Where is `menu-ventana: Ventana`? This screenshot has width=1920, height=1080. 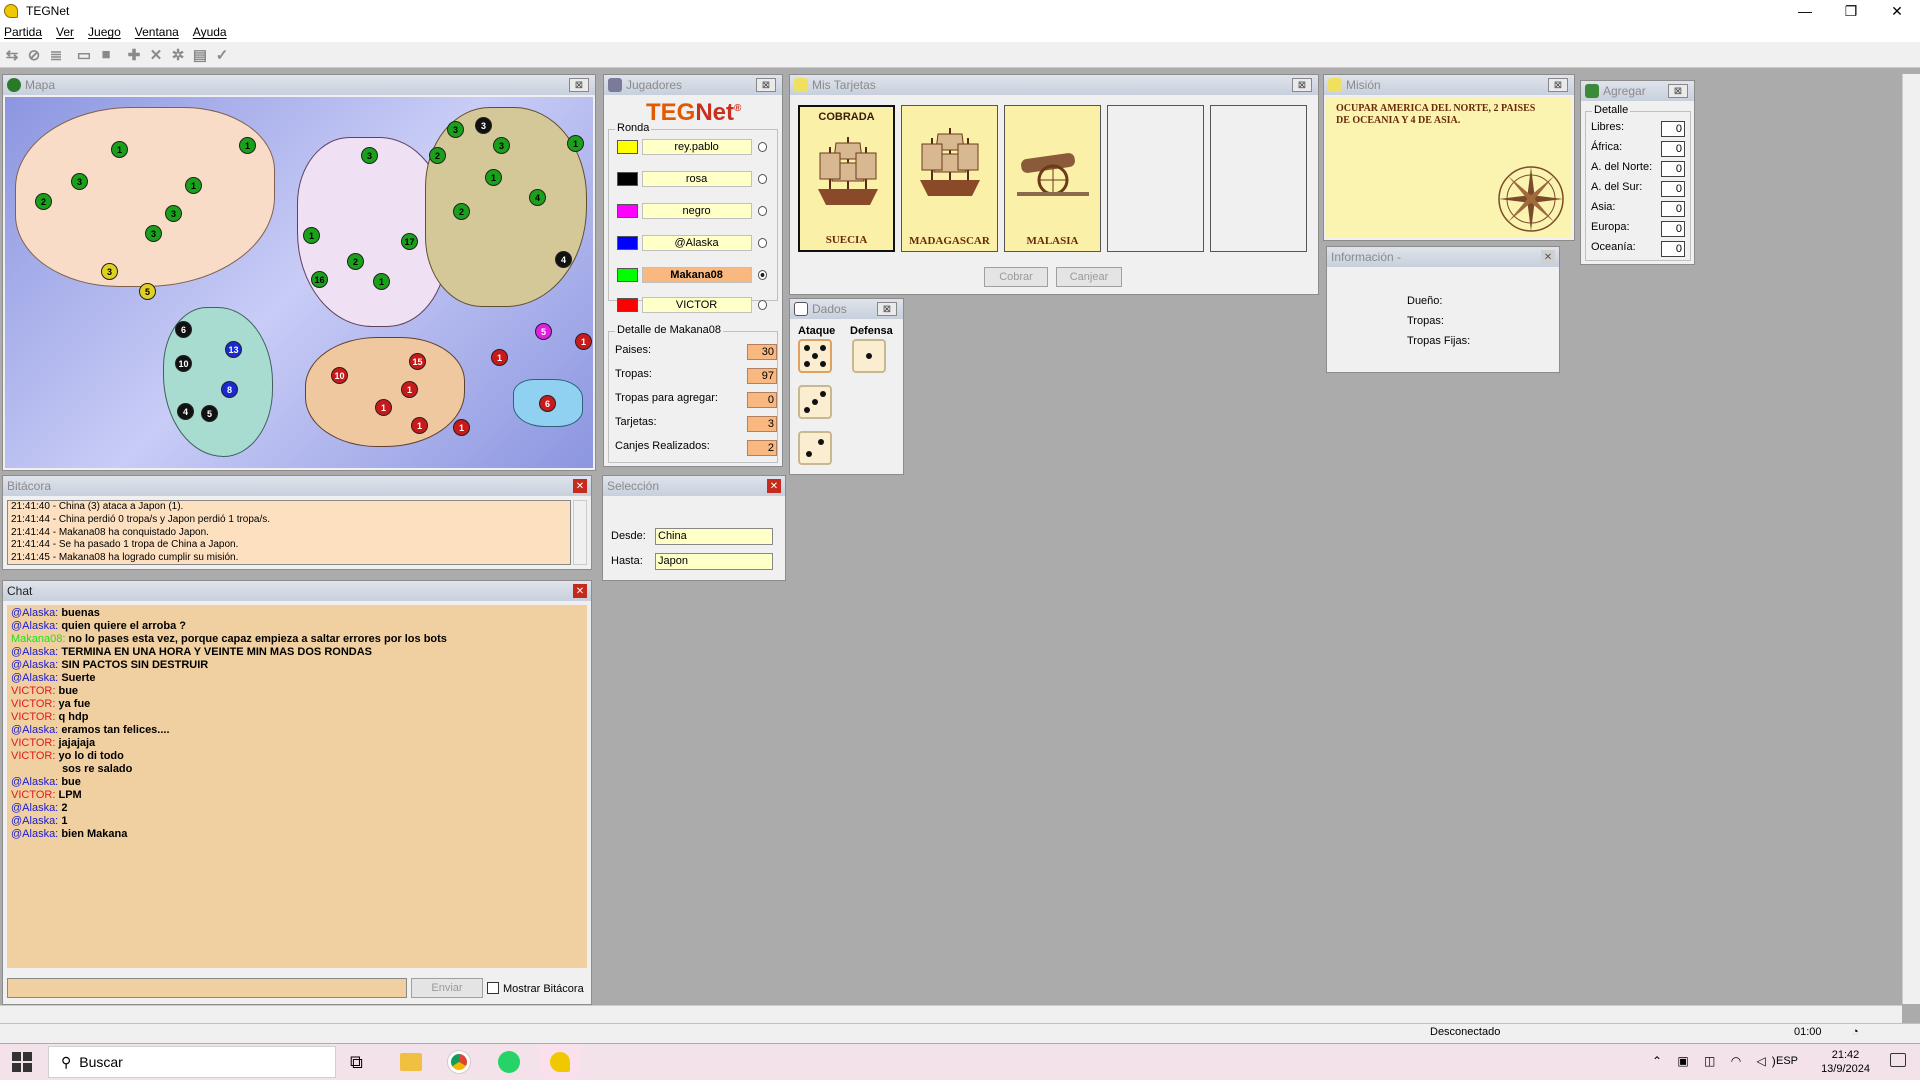
menu-ventana: Ventana is located at coordinates (157, 32).